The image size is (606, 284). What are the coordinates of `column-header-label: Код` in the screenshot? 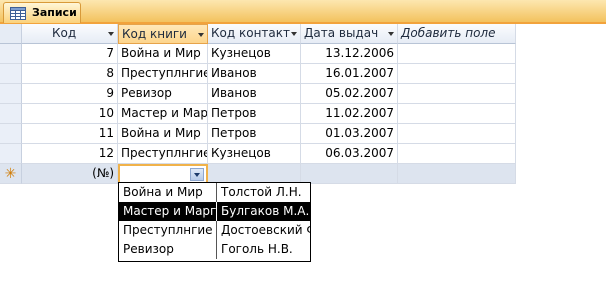 It's located at (64, 33).